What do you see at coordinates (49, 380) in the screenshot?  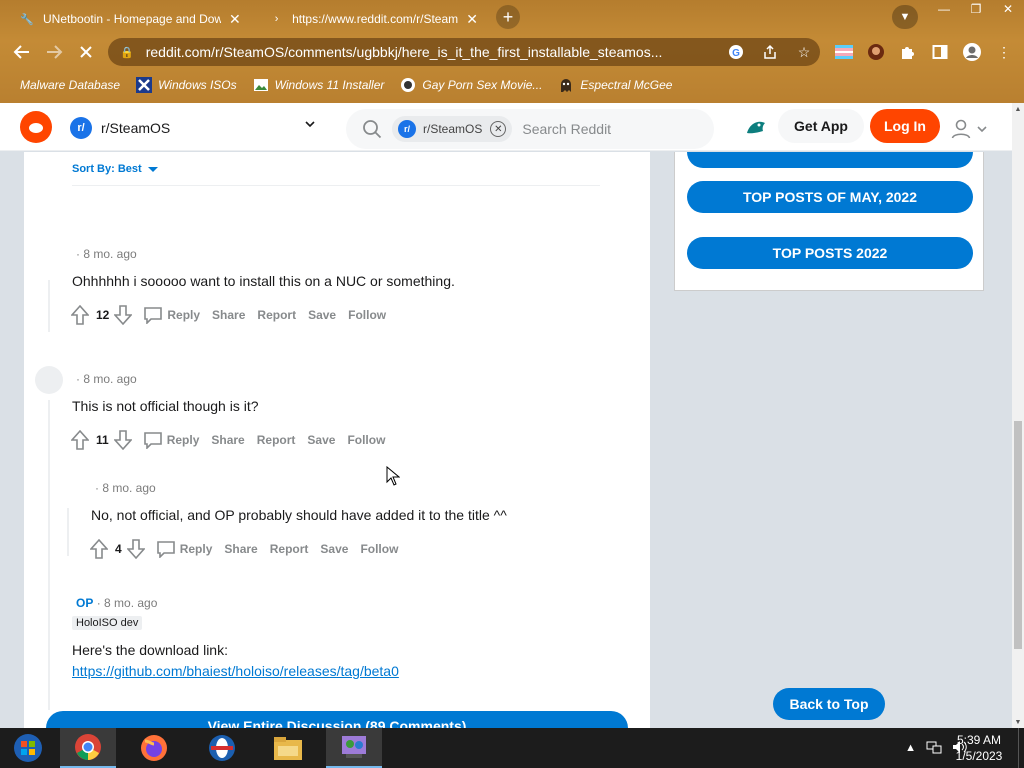 I see `avatar` at bounding box center [49, 380].